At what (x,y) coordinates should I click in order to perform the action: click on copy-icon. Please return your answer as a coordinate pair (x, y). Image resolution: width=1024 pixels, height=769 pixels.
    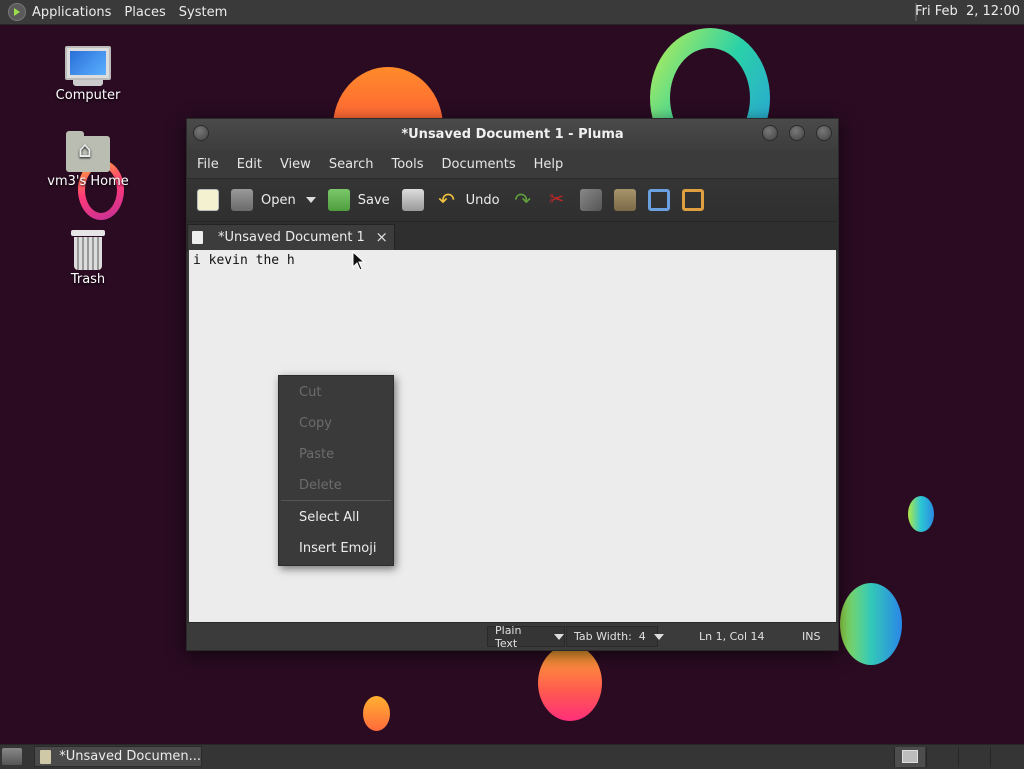
    Looking at the image, I should click on (590, 200).